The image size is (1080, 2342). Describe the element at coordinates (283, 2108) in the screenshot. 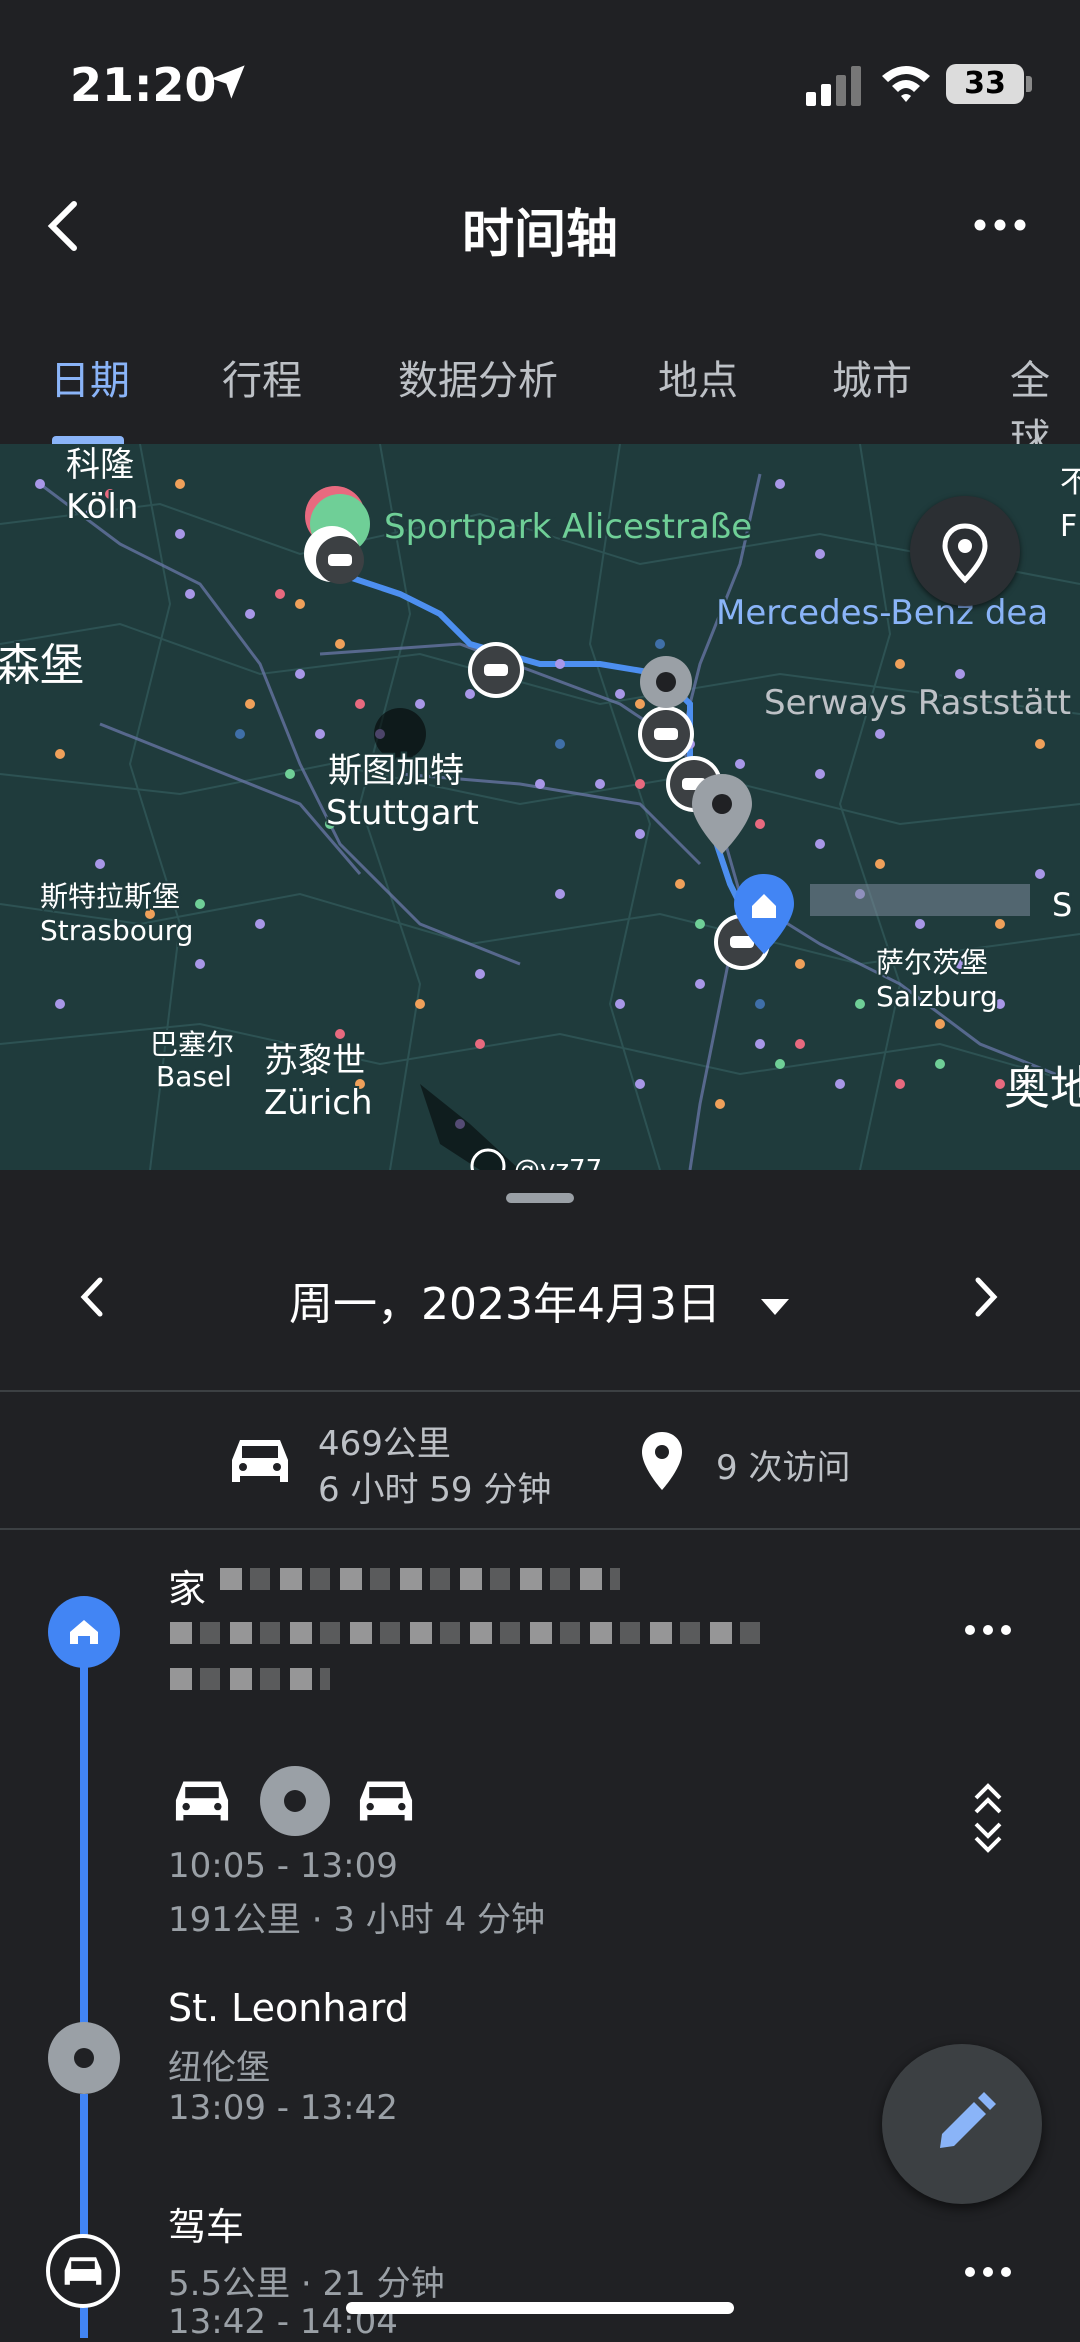

I see `stop-time: 13:09 - 13:42` at that location.